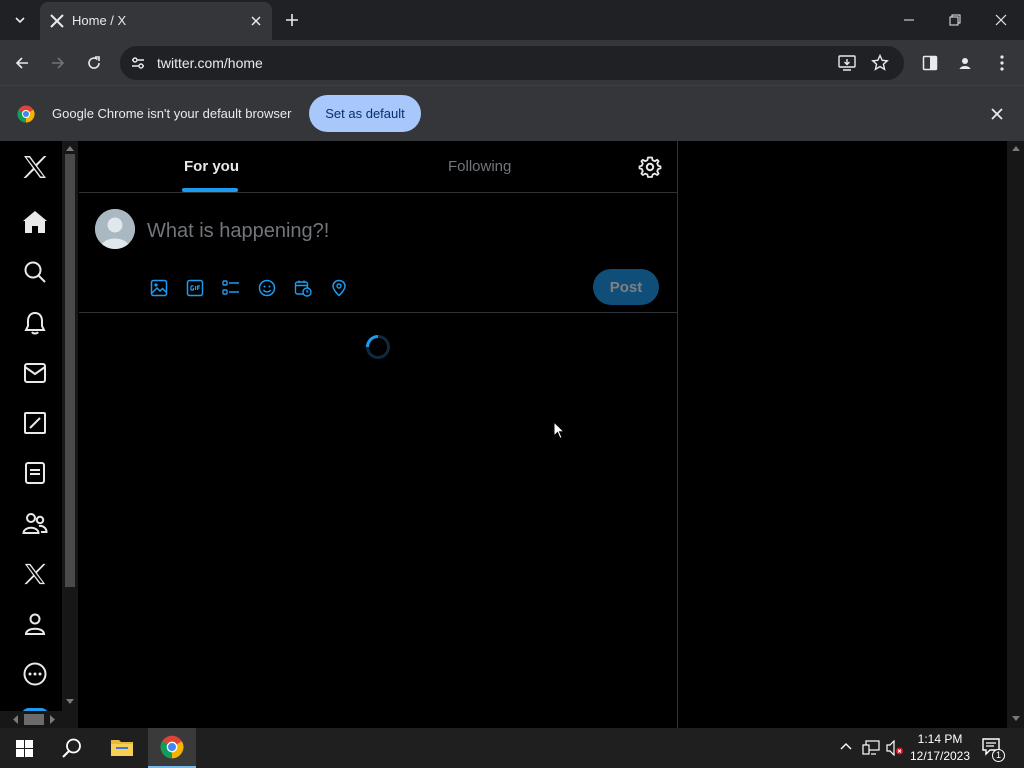 This screenshot has height=768, width=1024. I want to click on close-icon, so click(1001, 20).